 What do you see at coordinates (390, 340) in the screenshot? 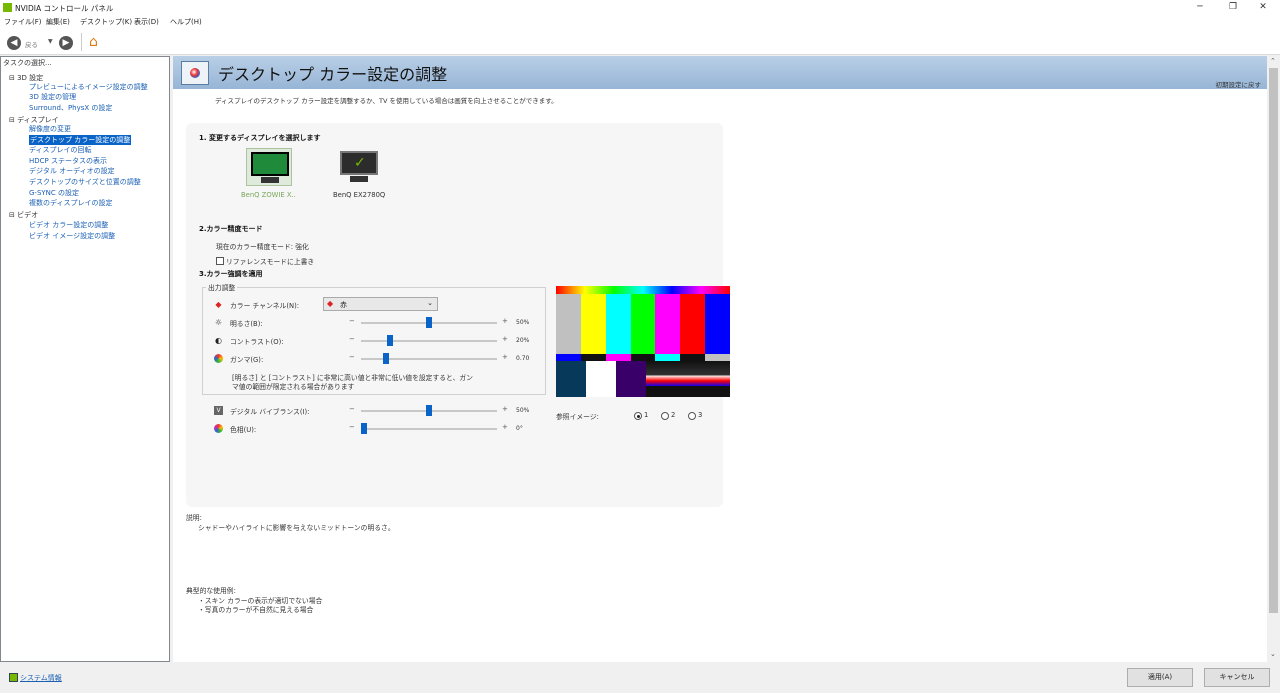
I see `contrast-slider-thumb` at bounding box center [390, 340].